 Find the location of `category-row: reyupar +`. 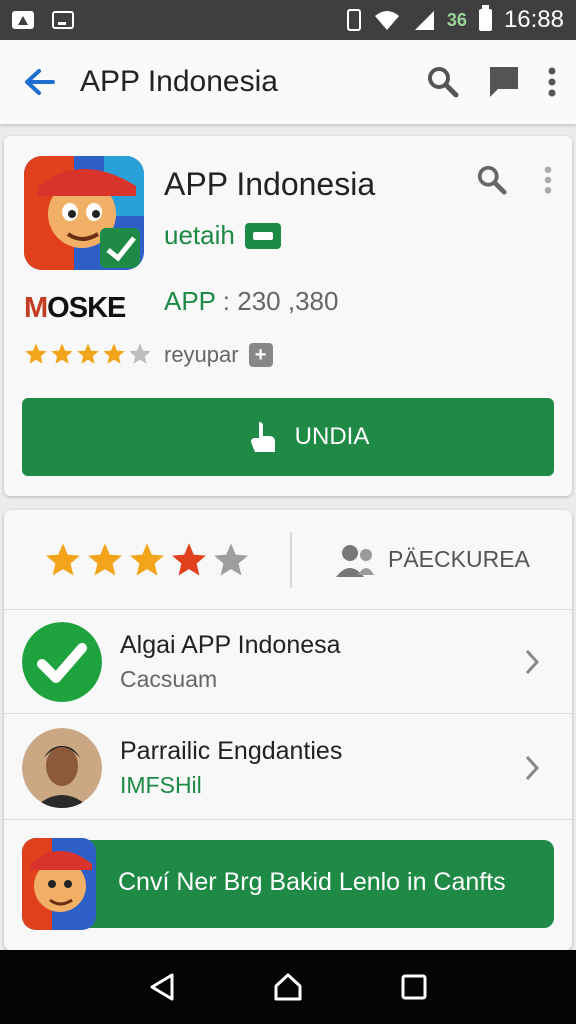

category-row: reyupar + is located at coordinates (218, 355).